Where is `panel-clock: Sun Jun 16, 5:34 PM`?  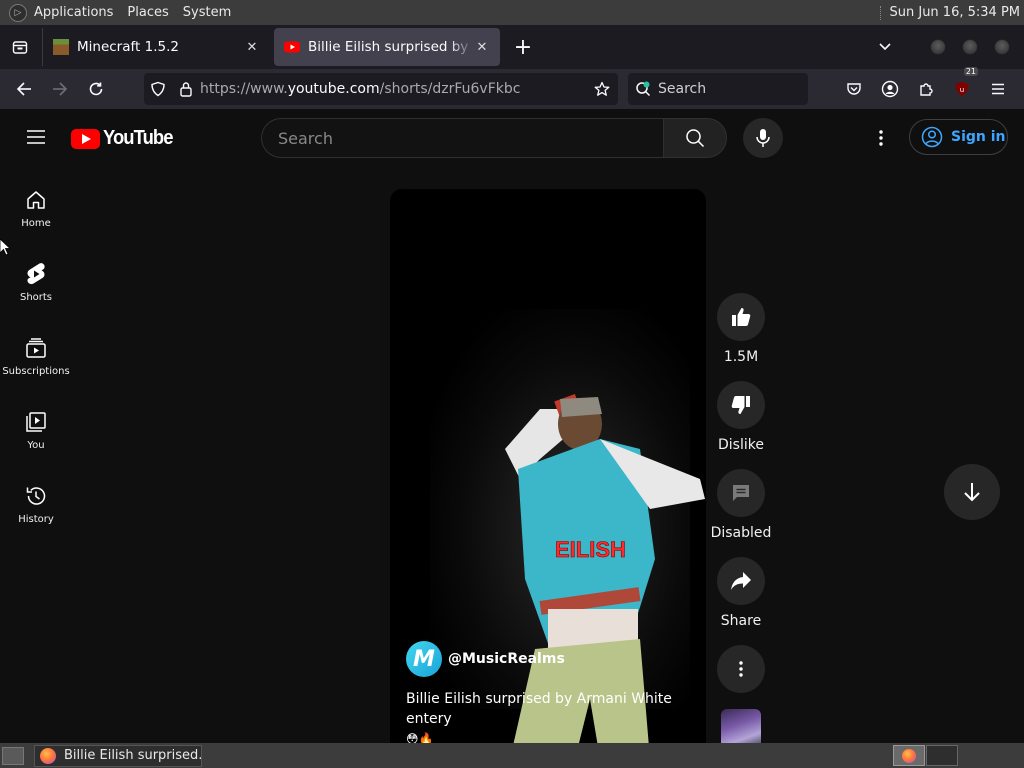 panel-clock: Sun Jun 16, 5:34 PM is located at coordinates (957, 12).